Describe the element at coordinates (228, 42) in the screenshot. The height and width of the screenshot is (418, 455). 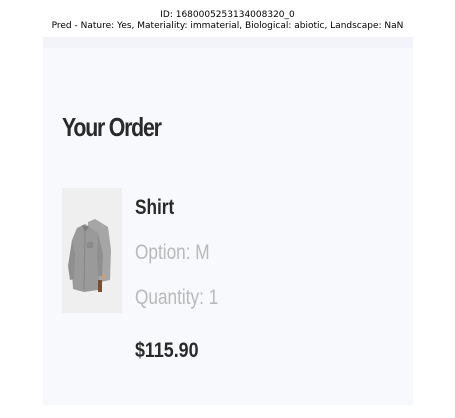
I see `panel-top-band` at that location.